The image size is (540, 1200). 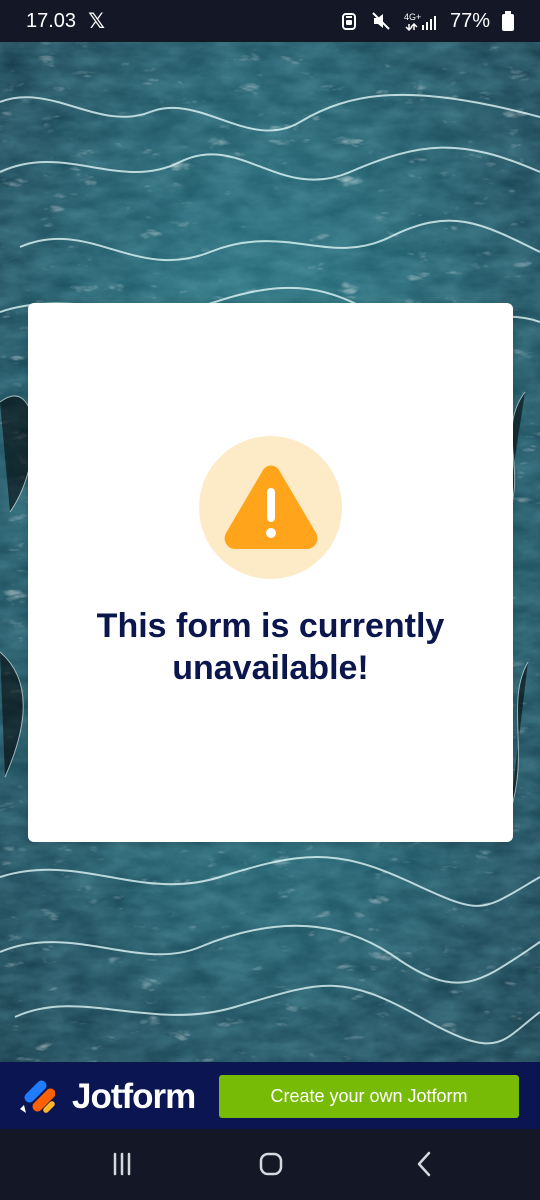 I want to click on x-app-icon: 𝕏, so click(x=96, y=21).